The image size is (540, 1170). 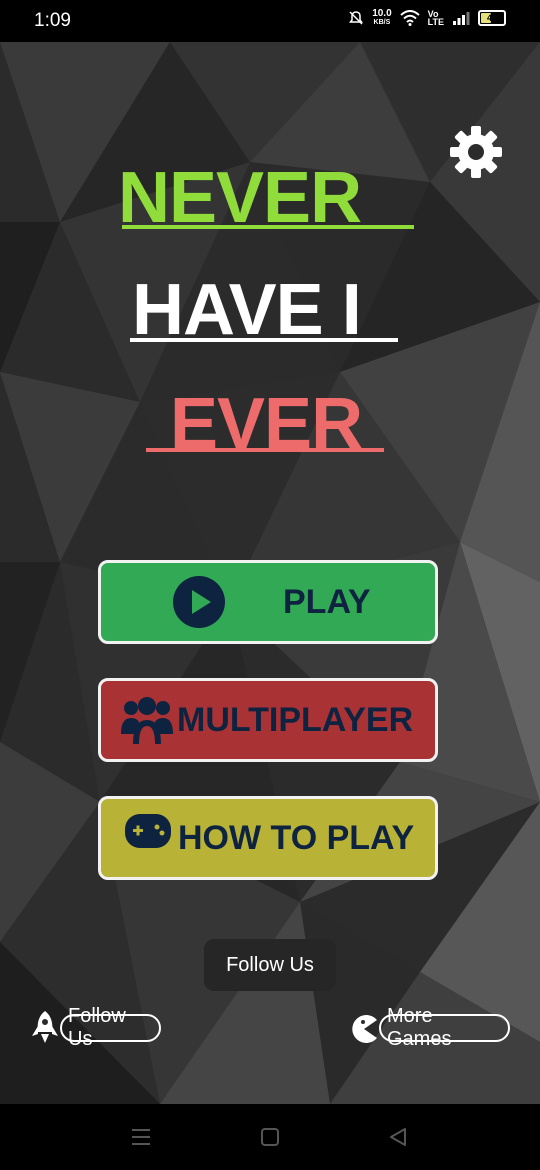 What do you see at coordinates (296, 837) in the screenshot?
I see `how-to-play-button-label: HOW TO PLAY` at bounding box center [296, 837].